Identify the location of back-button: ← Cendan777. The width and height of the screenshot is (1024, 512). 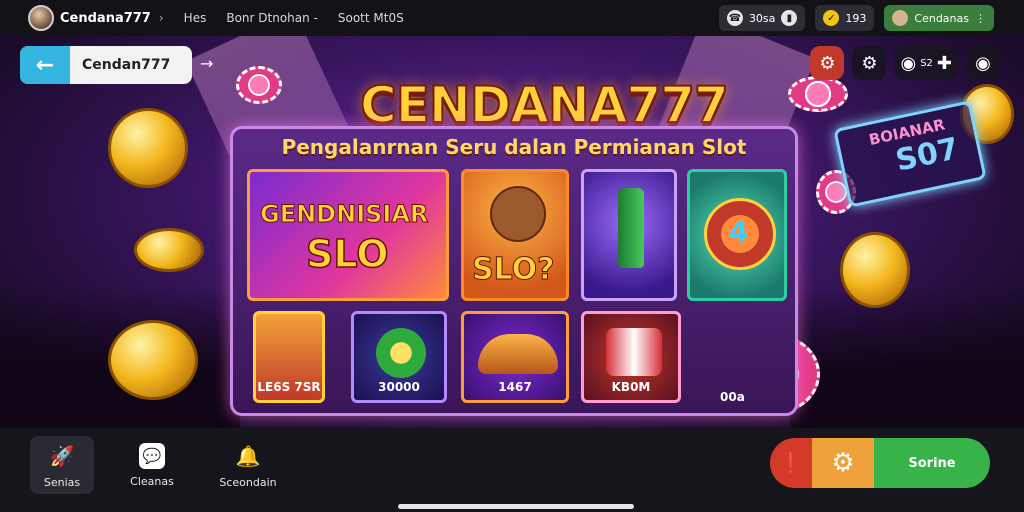
(106, 65).